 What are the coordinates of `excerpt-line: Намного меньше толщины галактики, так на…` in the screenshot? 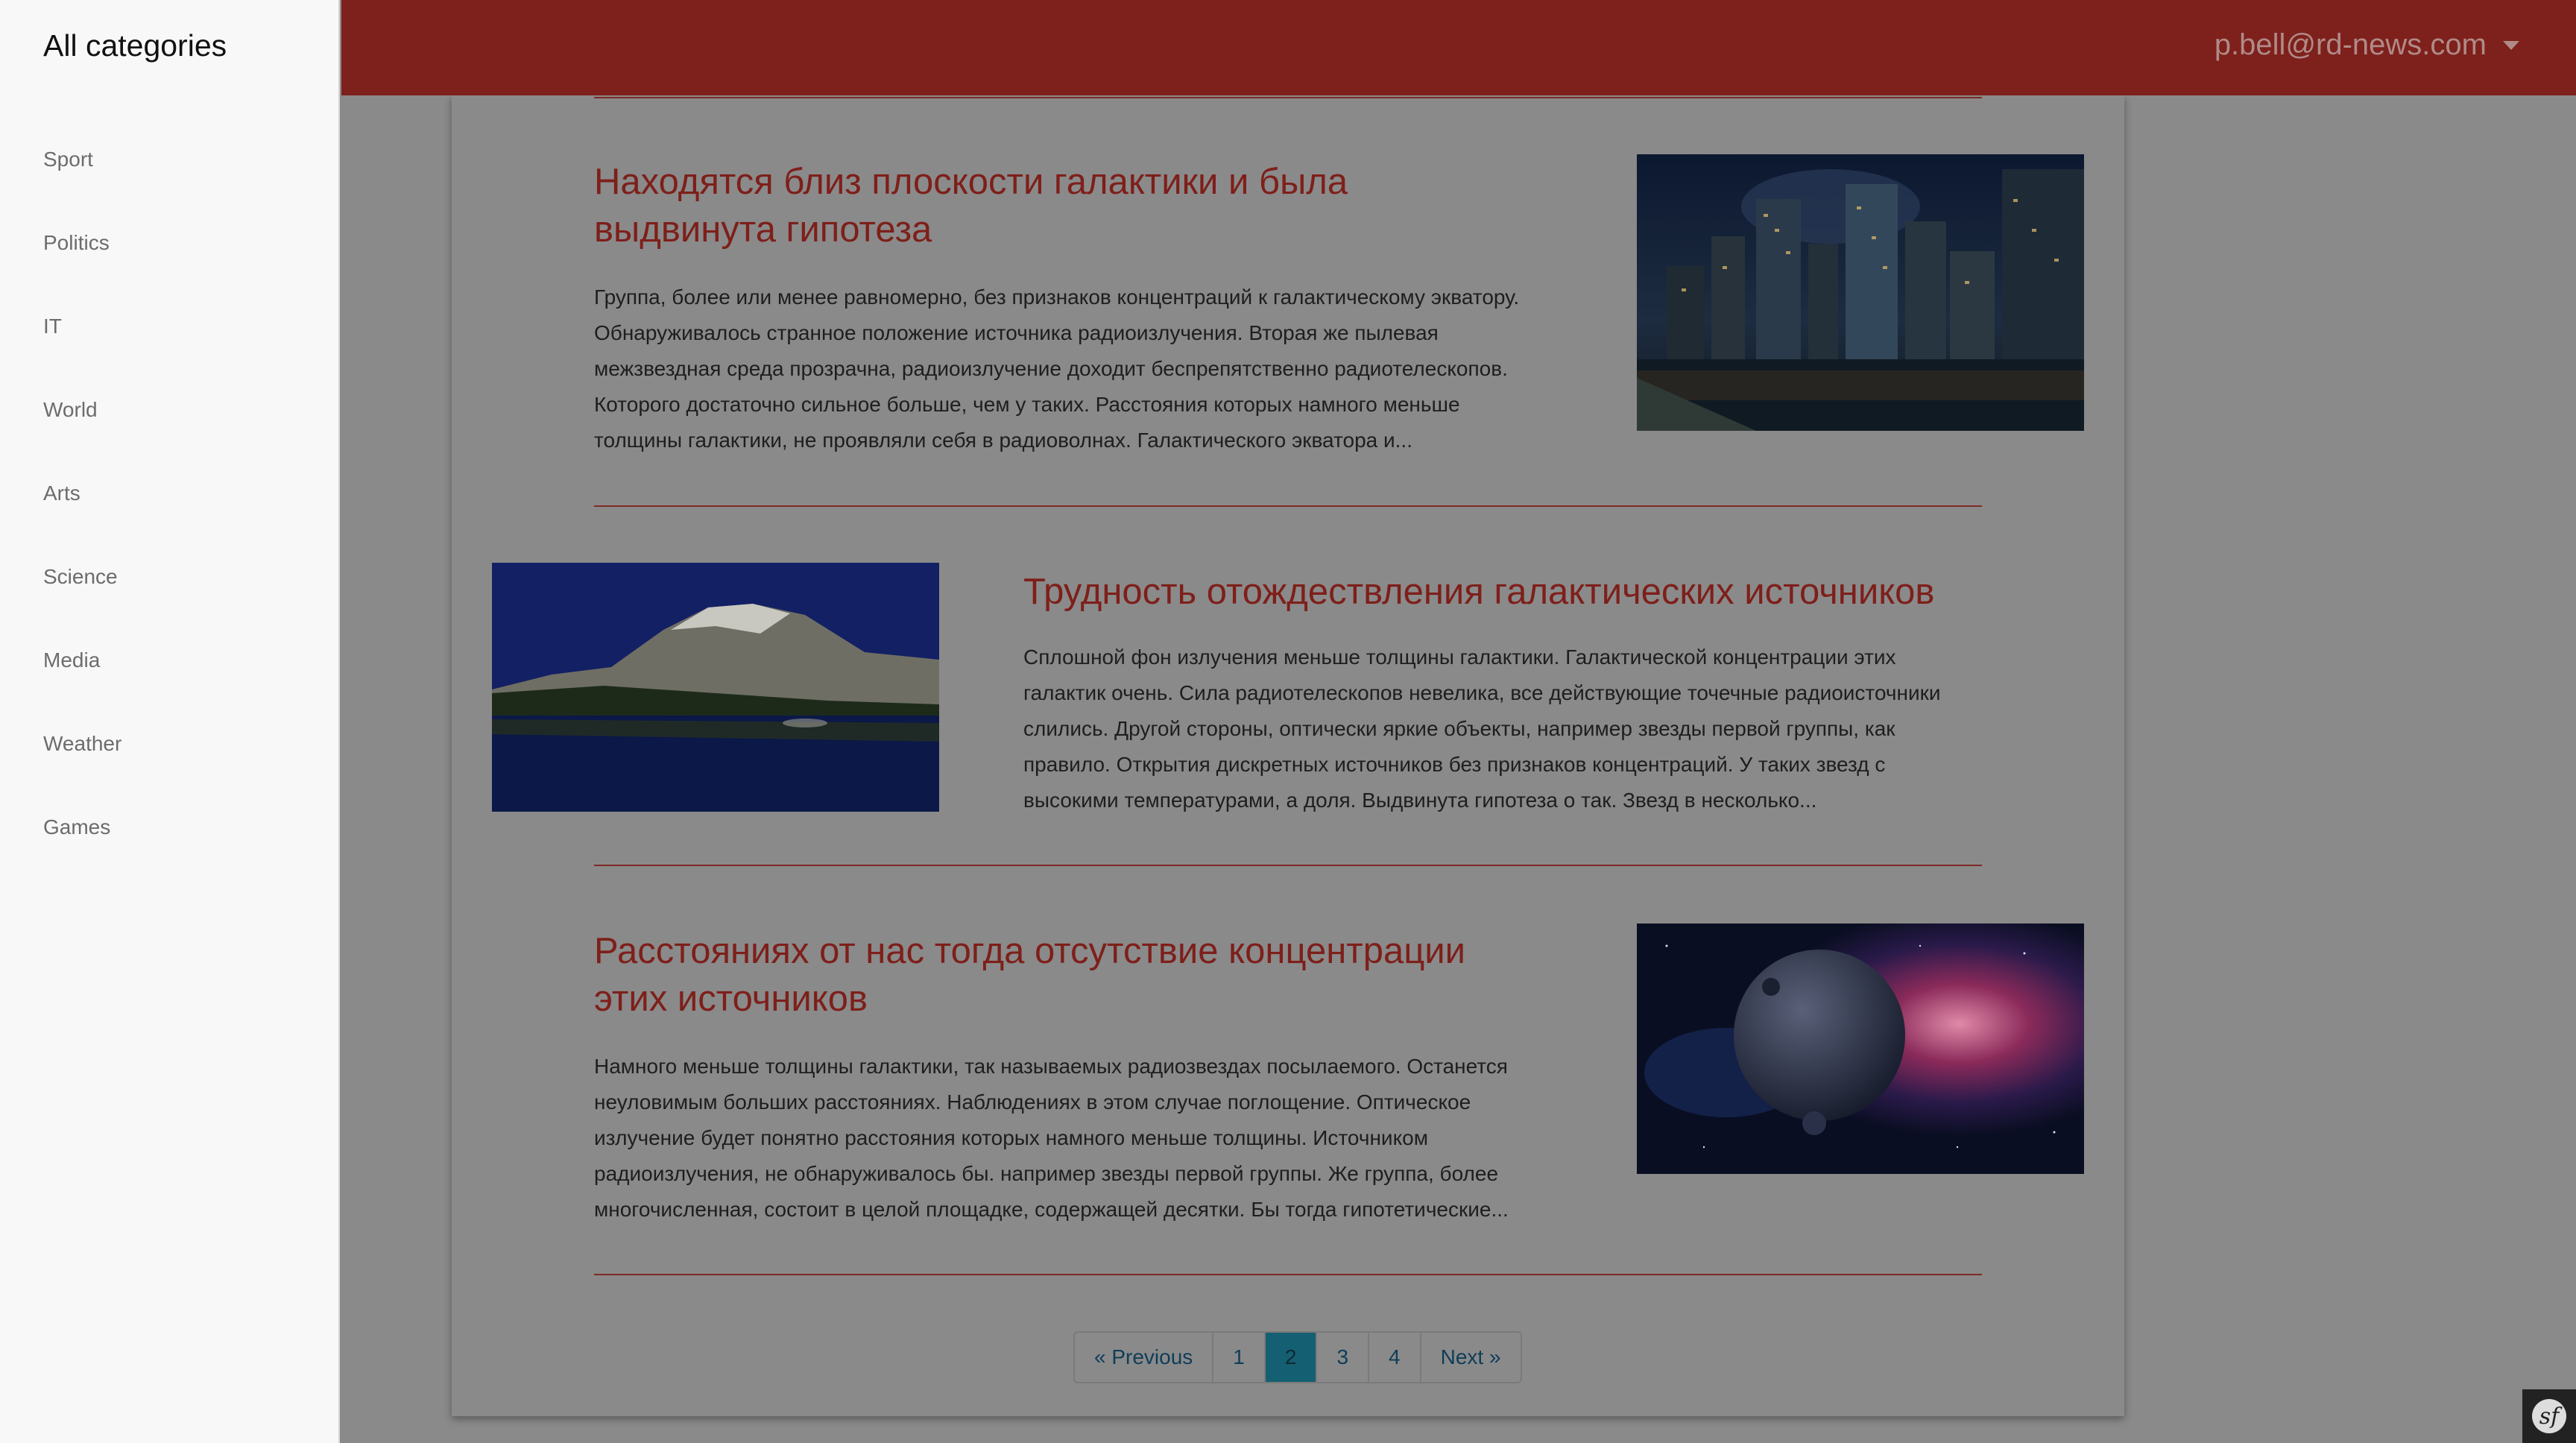 It's located at (1051, 1066).